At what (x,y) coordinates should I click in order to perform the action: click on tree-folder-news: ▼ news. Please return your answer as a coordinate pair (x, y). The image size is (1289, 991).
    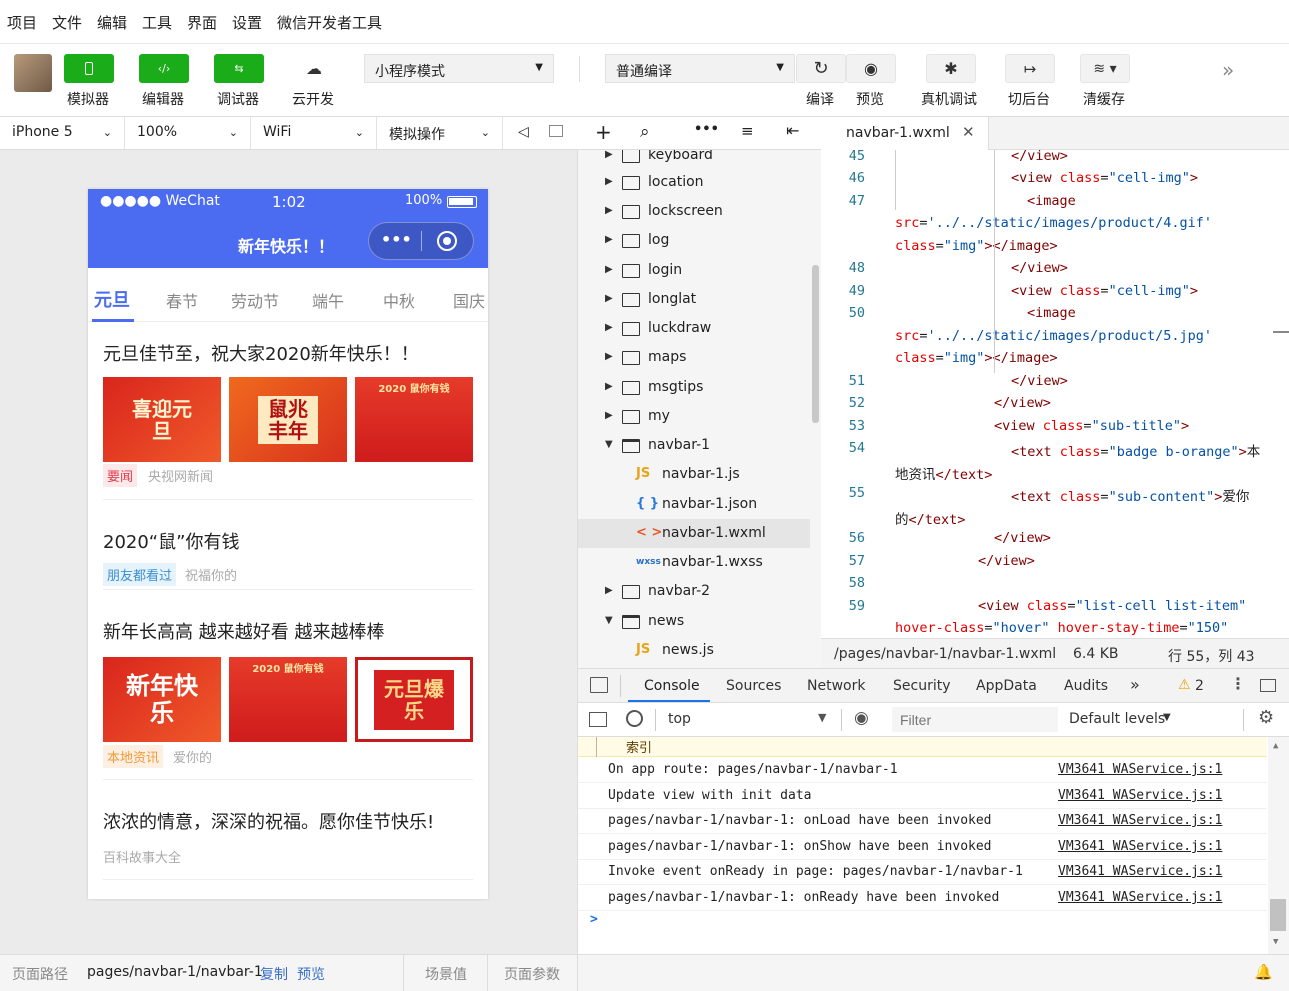
    Looking at the image, I should click on (694, 621).